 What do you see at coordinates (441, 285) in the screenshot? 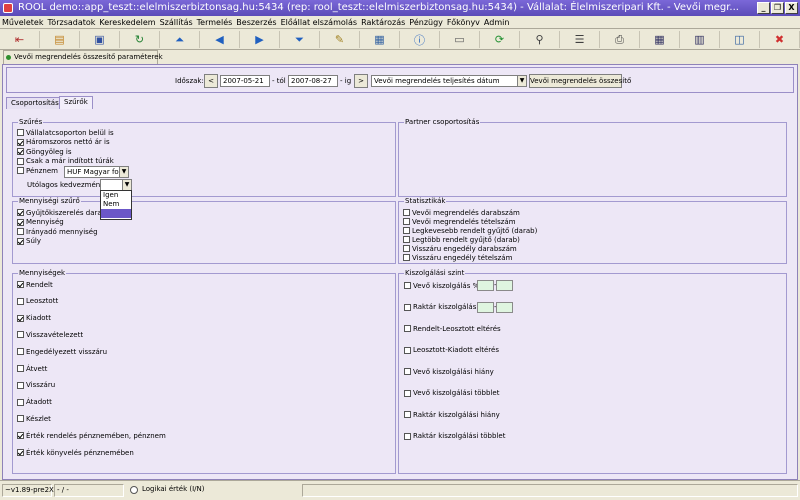
I see `checkbox-kiszolgalasi-0: Vevő kiszolgálás %` at bounding box center [441, 285].